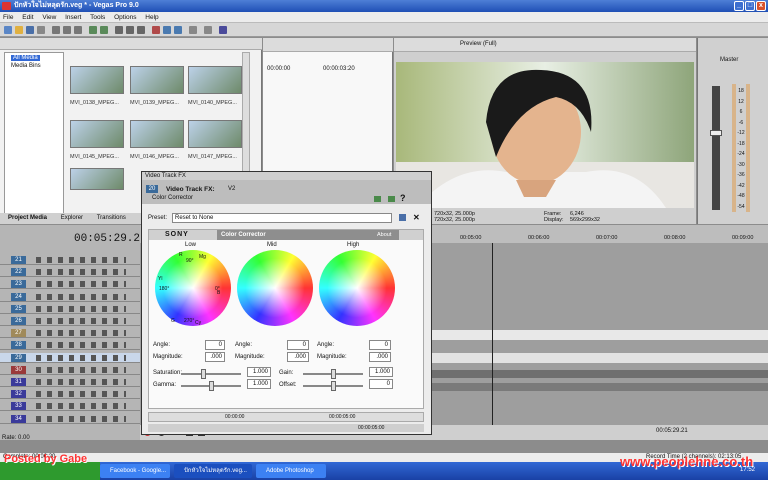 This screenshot has width=768, height=480. What do you see at coordinates (73, 17) in the screenshot?
I see `menu-insert: Insert` at bounding box center [73, 17].